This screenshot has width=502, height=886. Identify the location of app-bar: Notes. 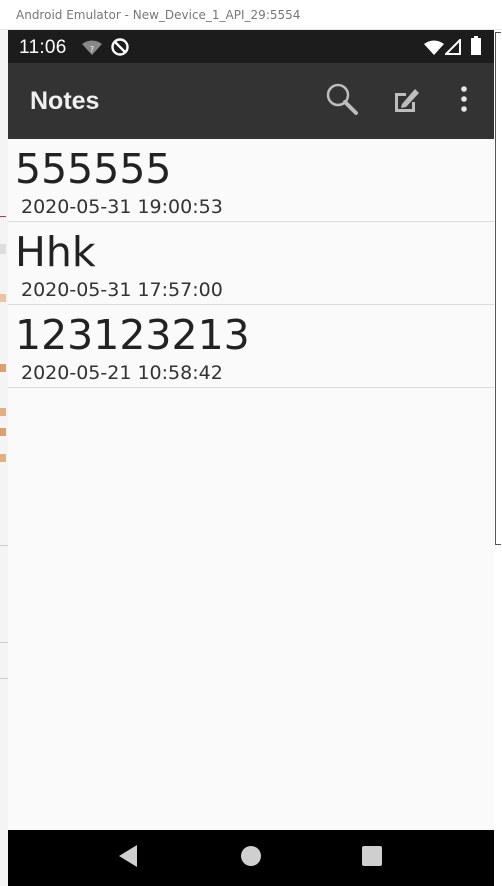
(251, 101).